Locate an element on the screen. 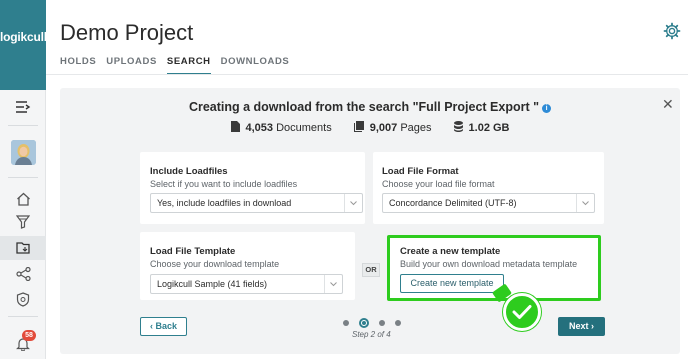 The height and width of the screenshot is (359, 688). stat-size: 1.02 GB is located at coordinates (481, 127).